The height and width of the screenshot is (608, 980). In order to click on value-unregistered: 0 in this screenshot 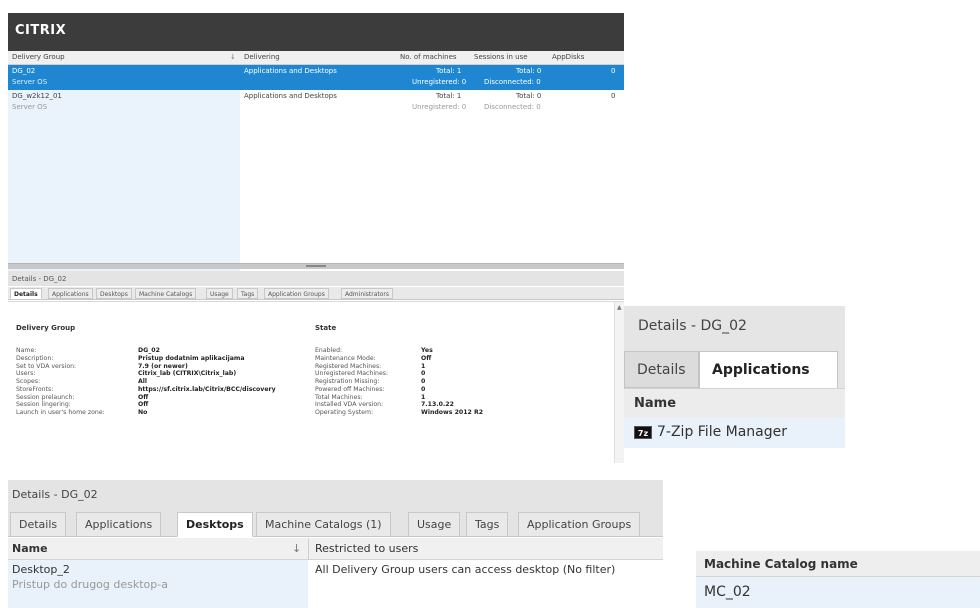, I will do `click(423, 374)`.